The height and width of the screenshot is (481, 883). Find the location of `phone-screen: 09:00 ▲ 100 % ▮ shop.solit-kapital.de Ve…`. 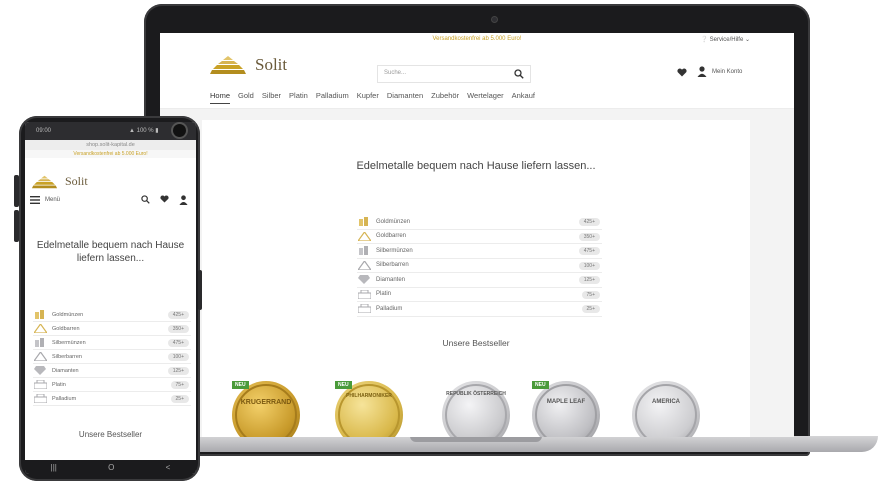

phone-screen: 09:00 ▲ 100 % ▮ shop.solit-kapital.de Ve… is located at coordinates (110, 298).